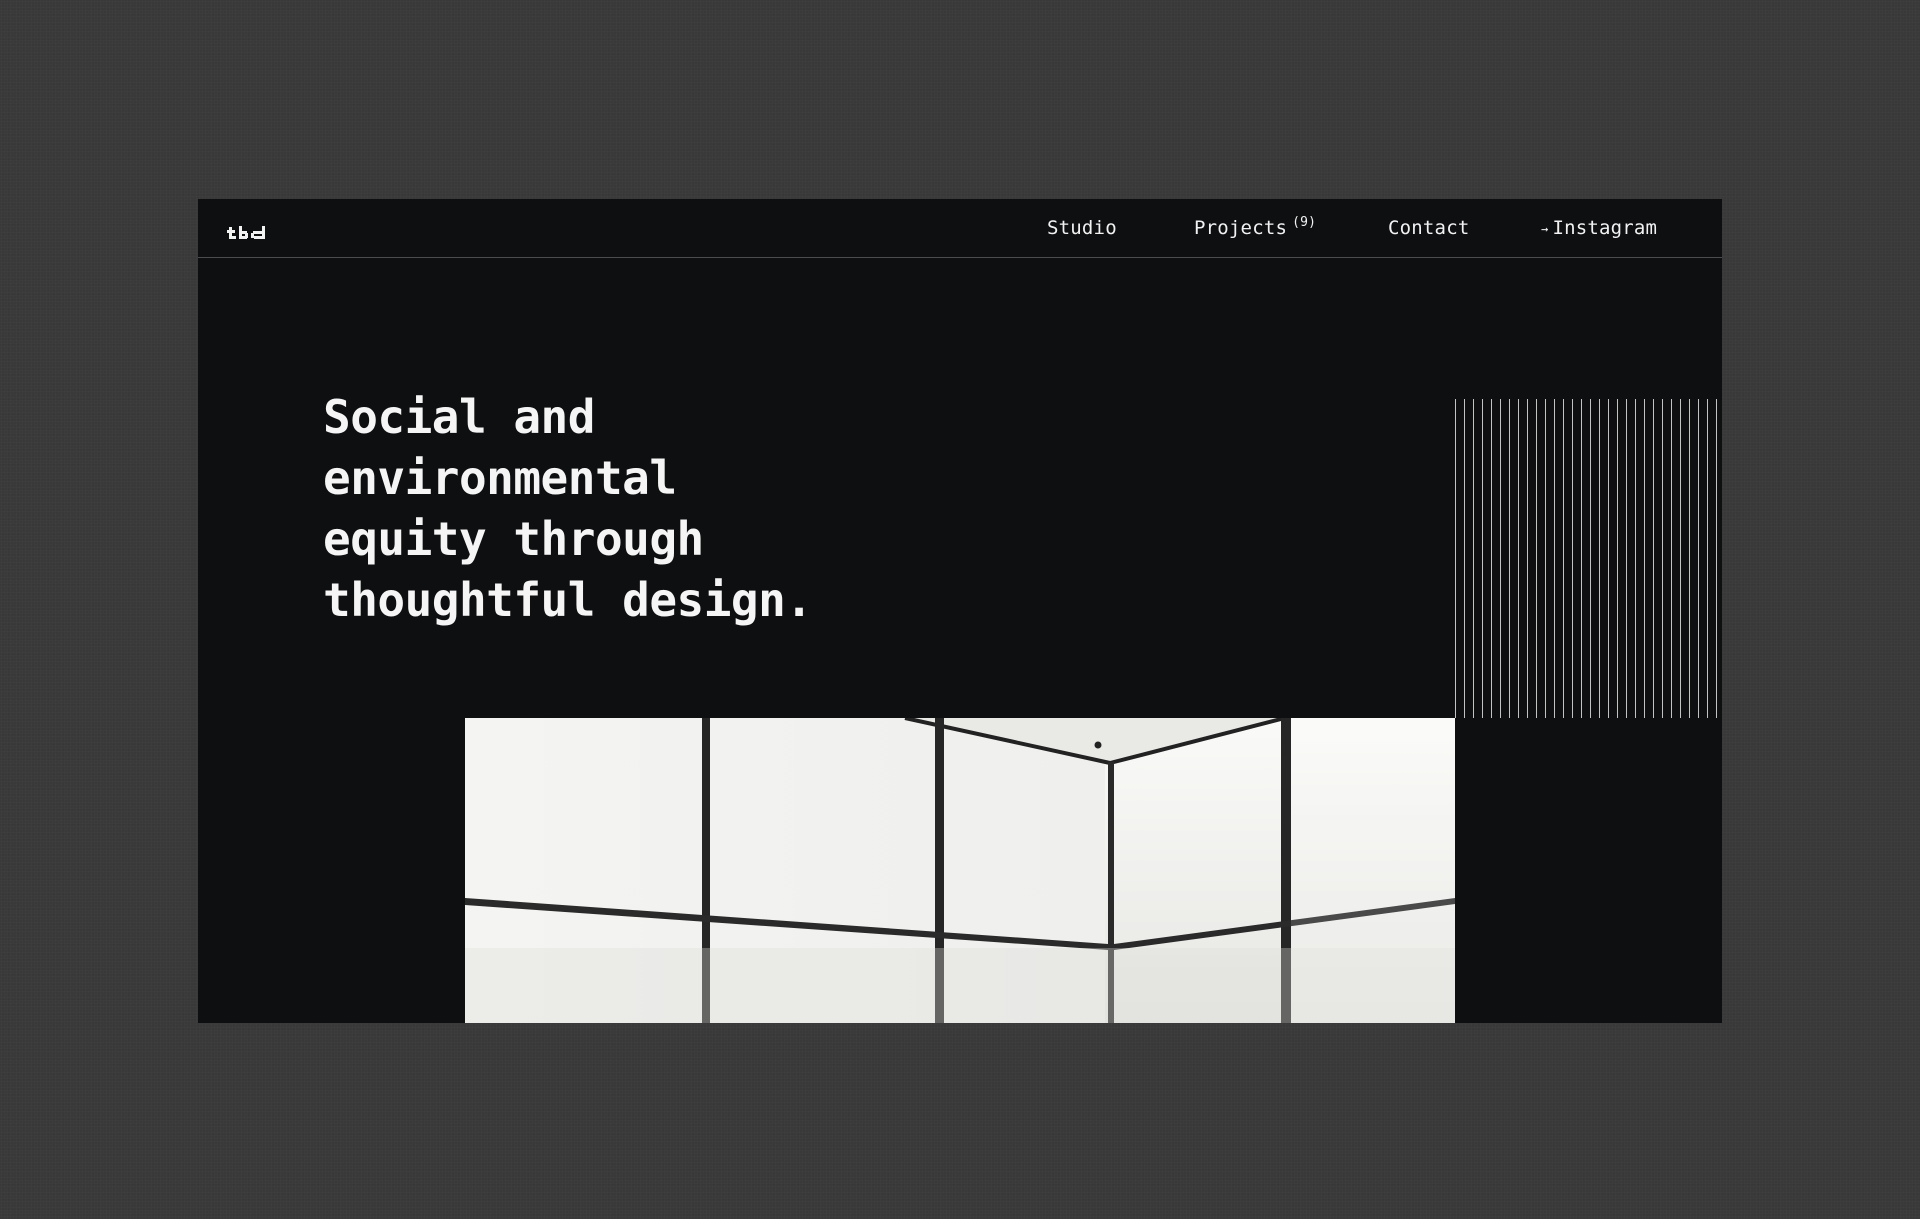  I want to click on headline-line-2: environmental, so click(500, 478).